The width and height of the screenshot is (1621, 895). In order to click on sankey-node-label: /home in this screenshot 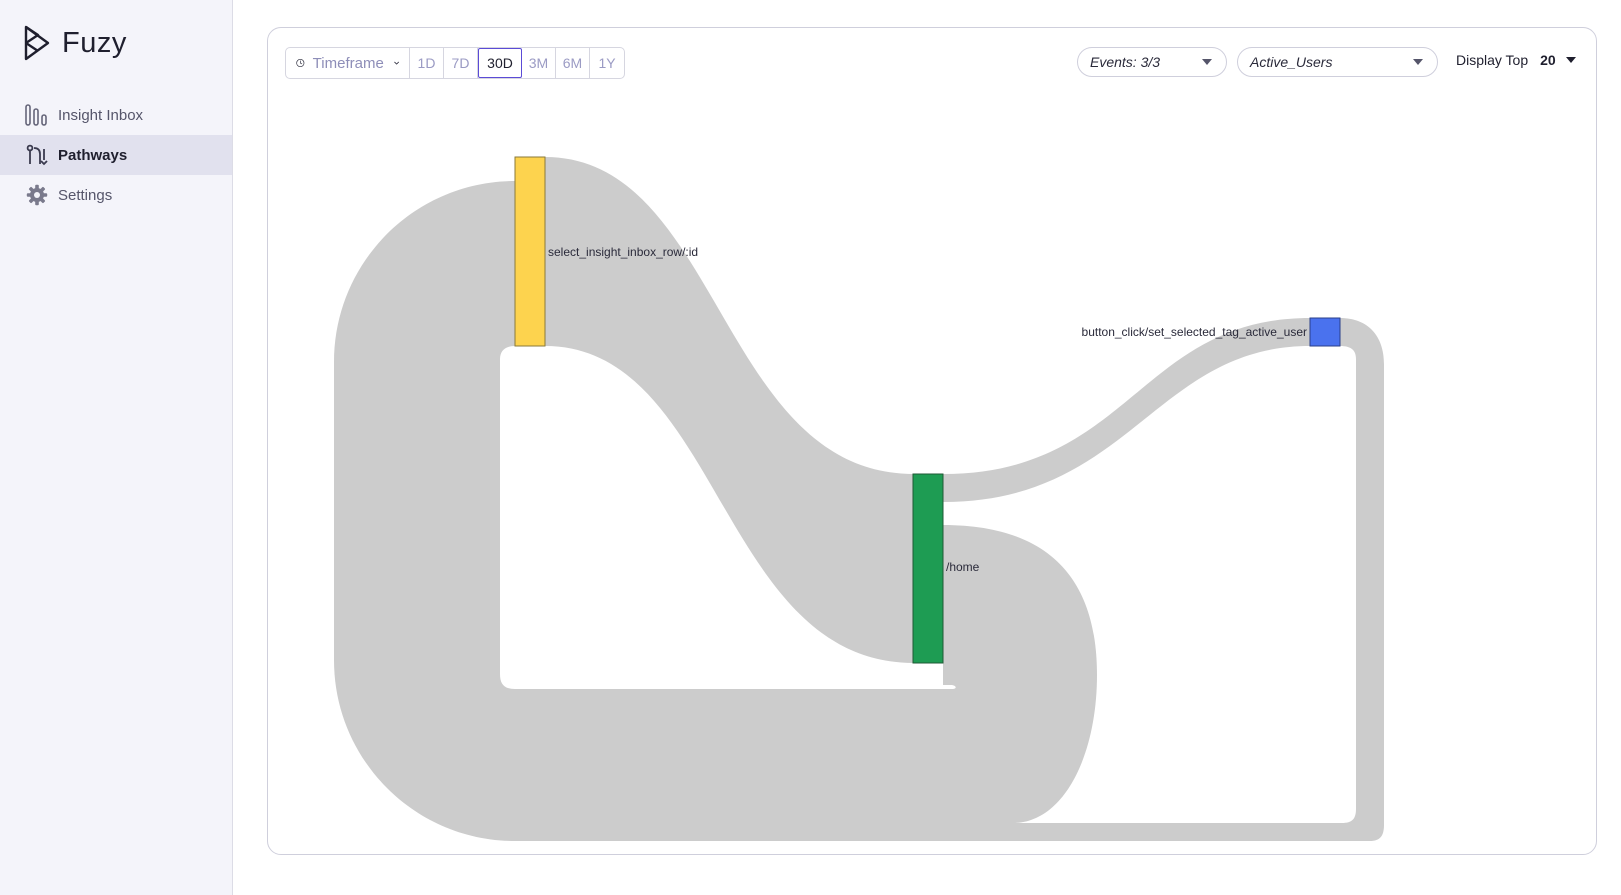, I will do `click(963, 567)`.